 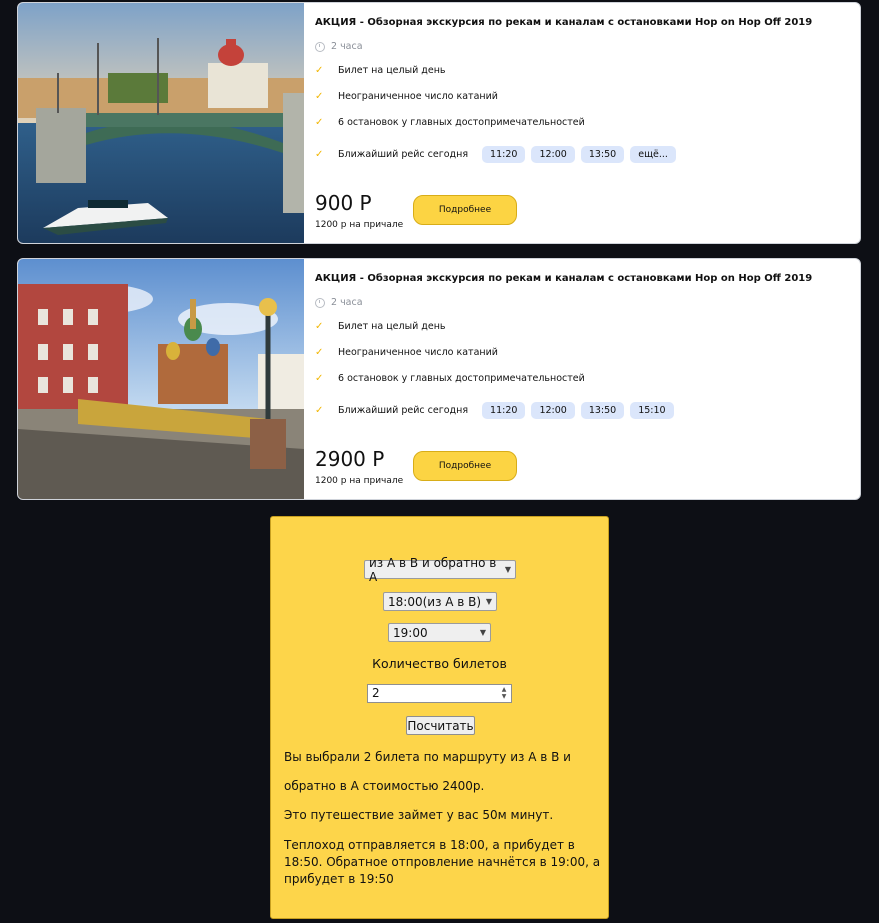 I want to click on price: 2900 Р, so click(x=350, y=459).